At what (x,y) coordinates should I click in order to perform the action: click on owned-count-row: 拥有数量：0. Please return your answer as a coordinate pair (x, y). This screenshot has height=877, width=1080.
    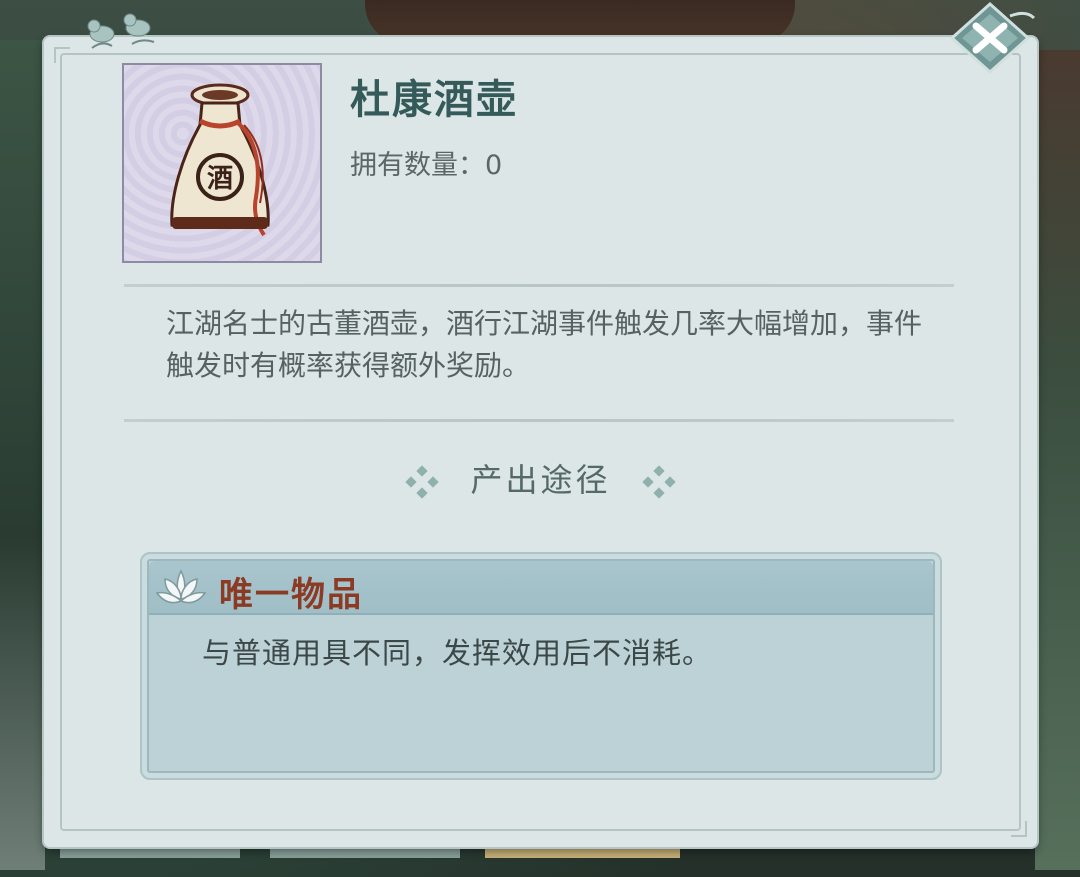
    Looking at the image, I should click on (426, 162).